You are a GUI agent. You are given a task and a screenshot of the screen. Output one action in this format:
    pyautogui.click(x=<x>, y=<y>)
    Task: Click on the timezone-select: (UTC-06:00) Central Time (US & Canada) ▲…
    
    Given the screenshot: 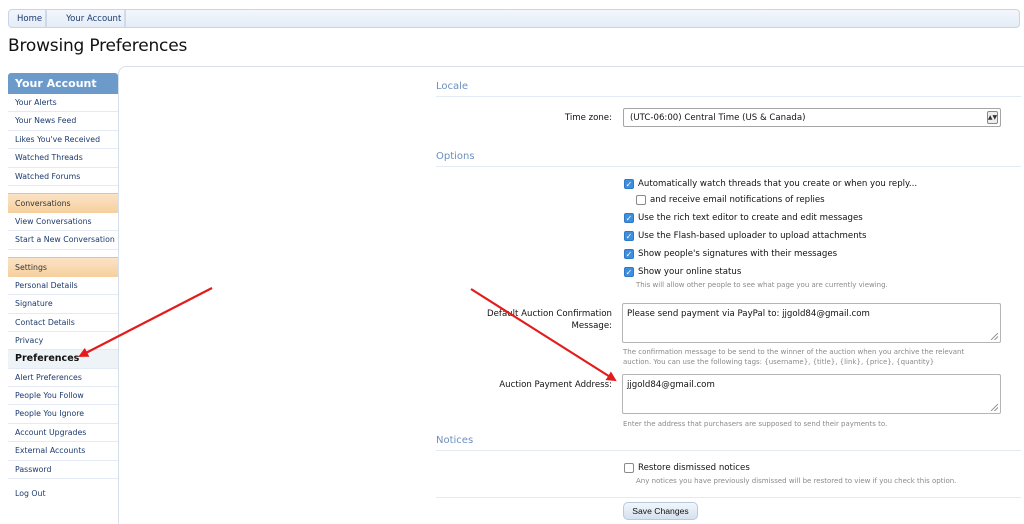 What is the action you would take?
    pyautogui.click(x=812, y=117)
    